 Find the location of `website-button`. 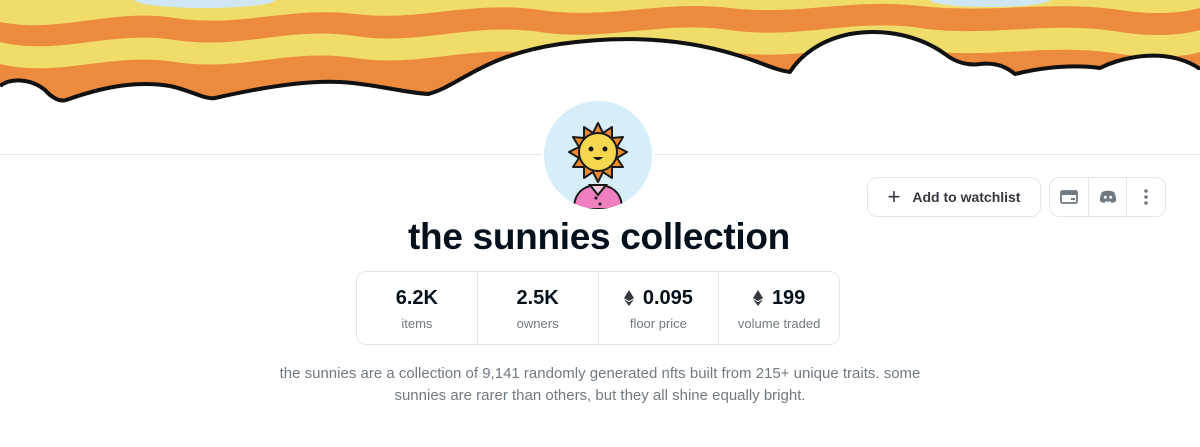

website-button is located at coordinates (1069, 197).